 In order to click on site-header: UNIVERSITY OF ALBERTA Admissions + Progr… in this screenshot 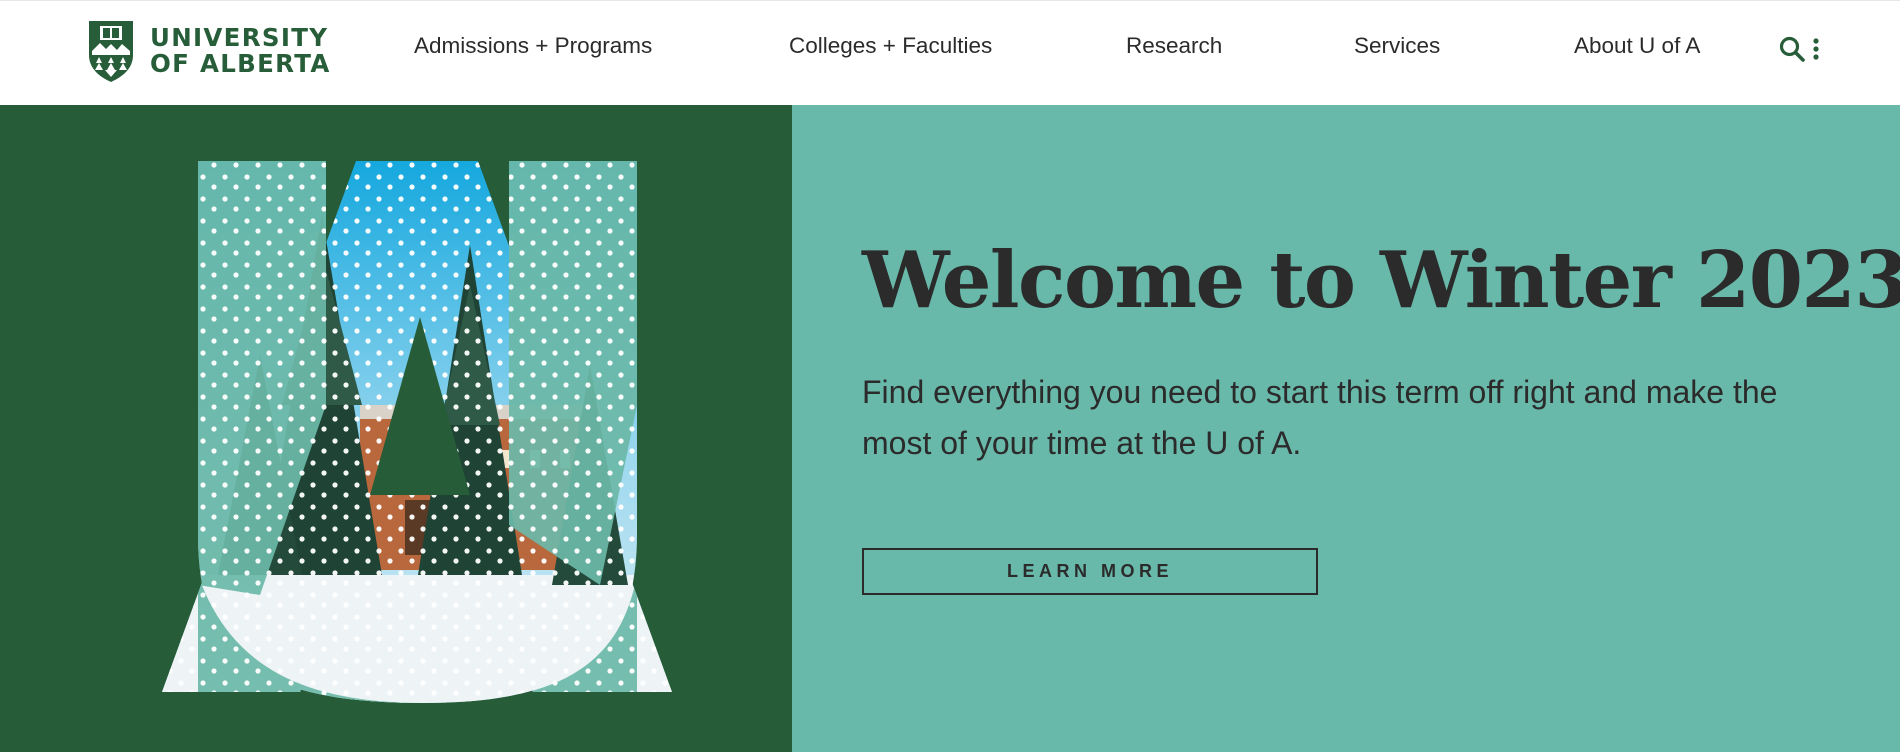, I will do `click(950, 52)`.